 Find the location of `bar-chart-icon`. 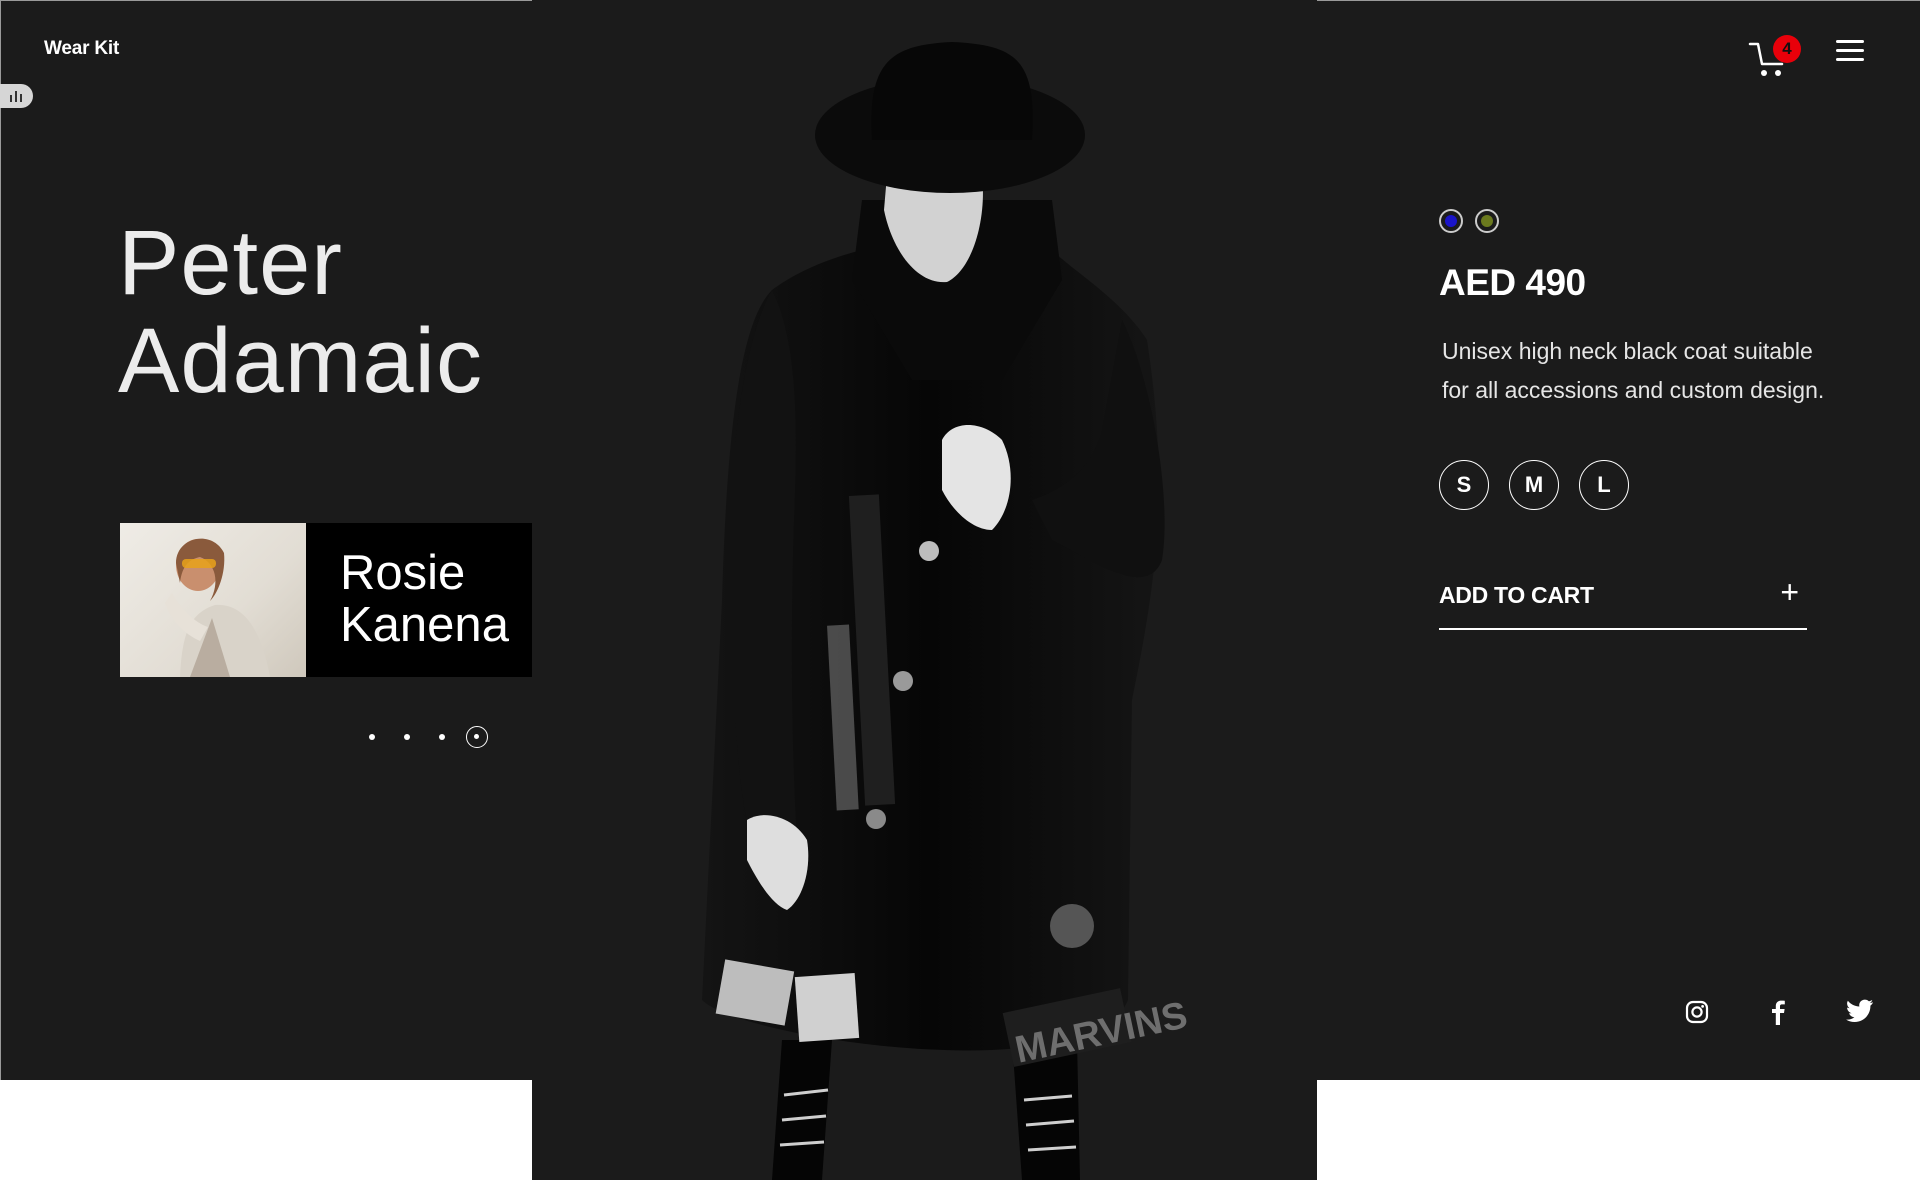

bar-chart-icon is located at coordinates (16, 96).